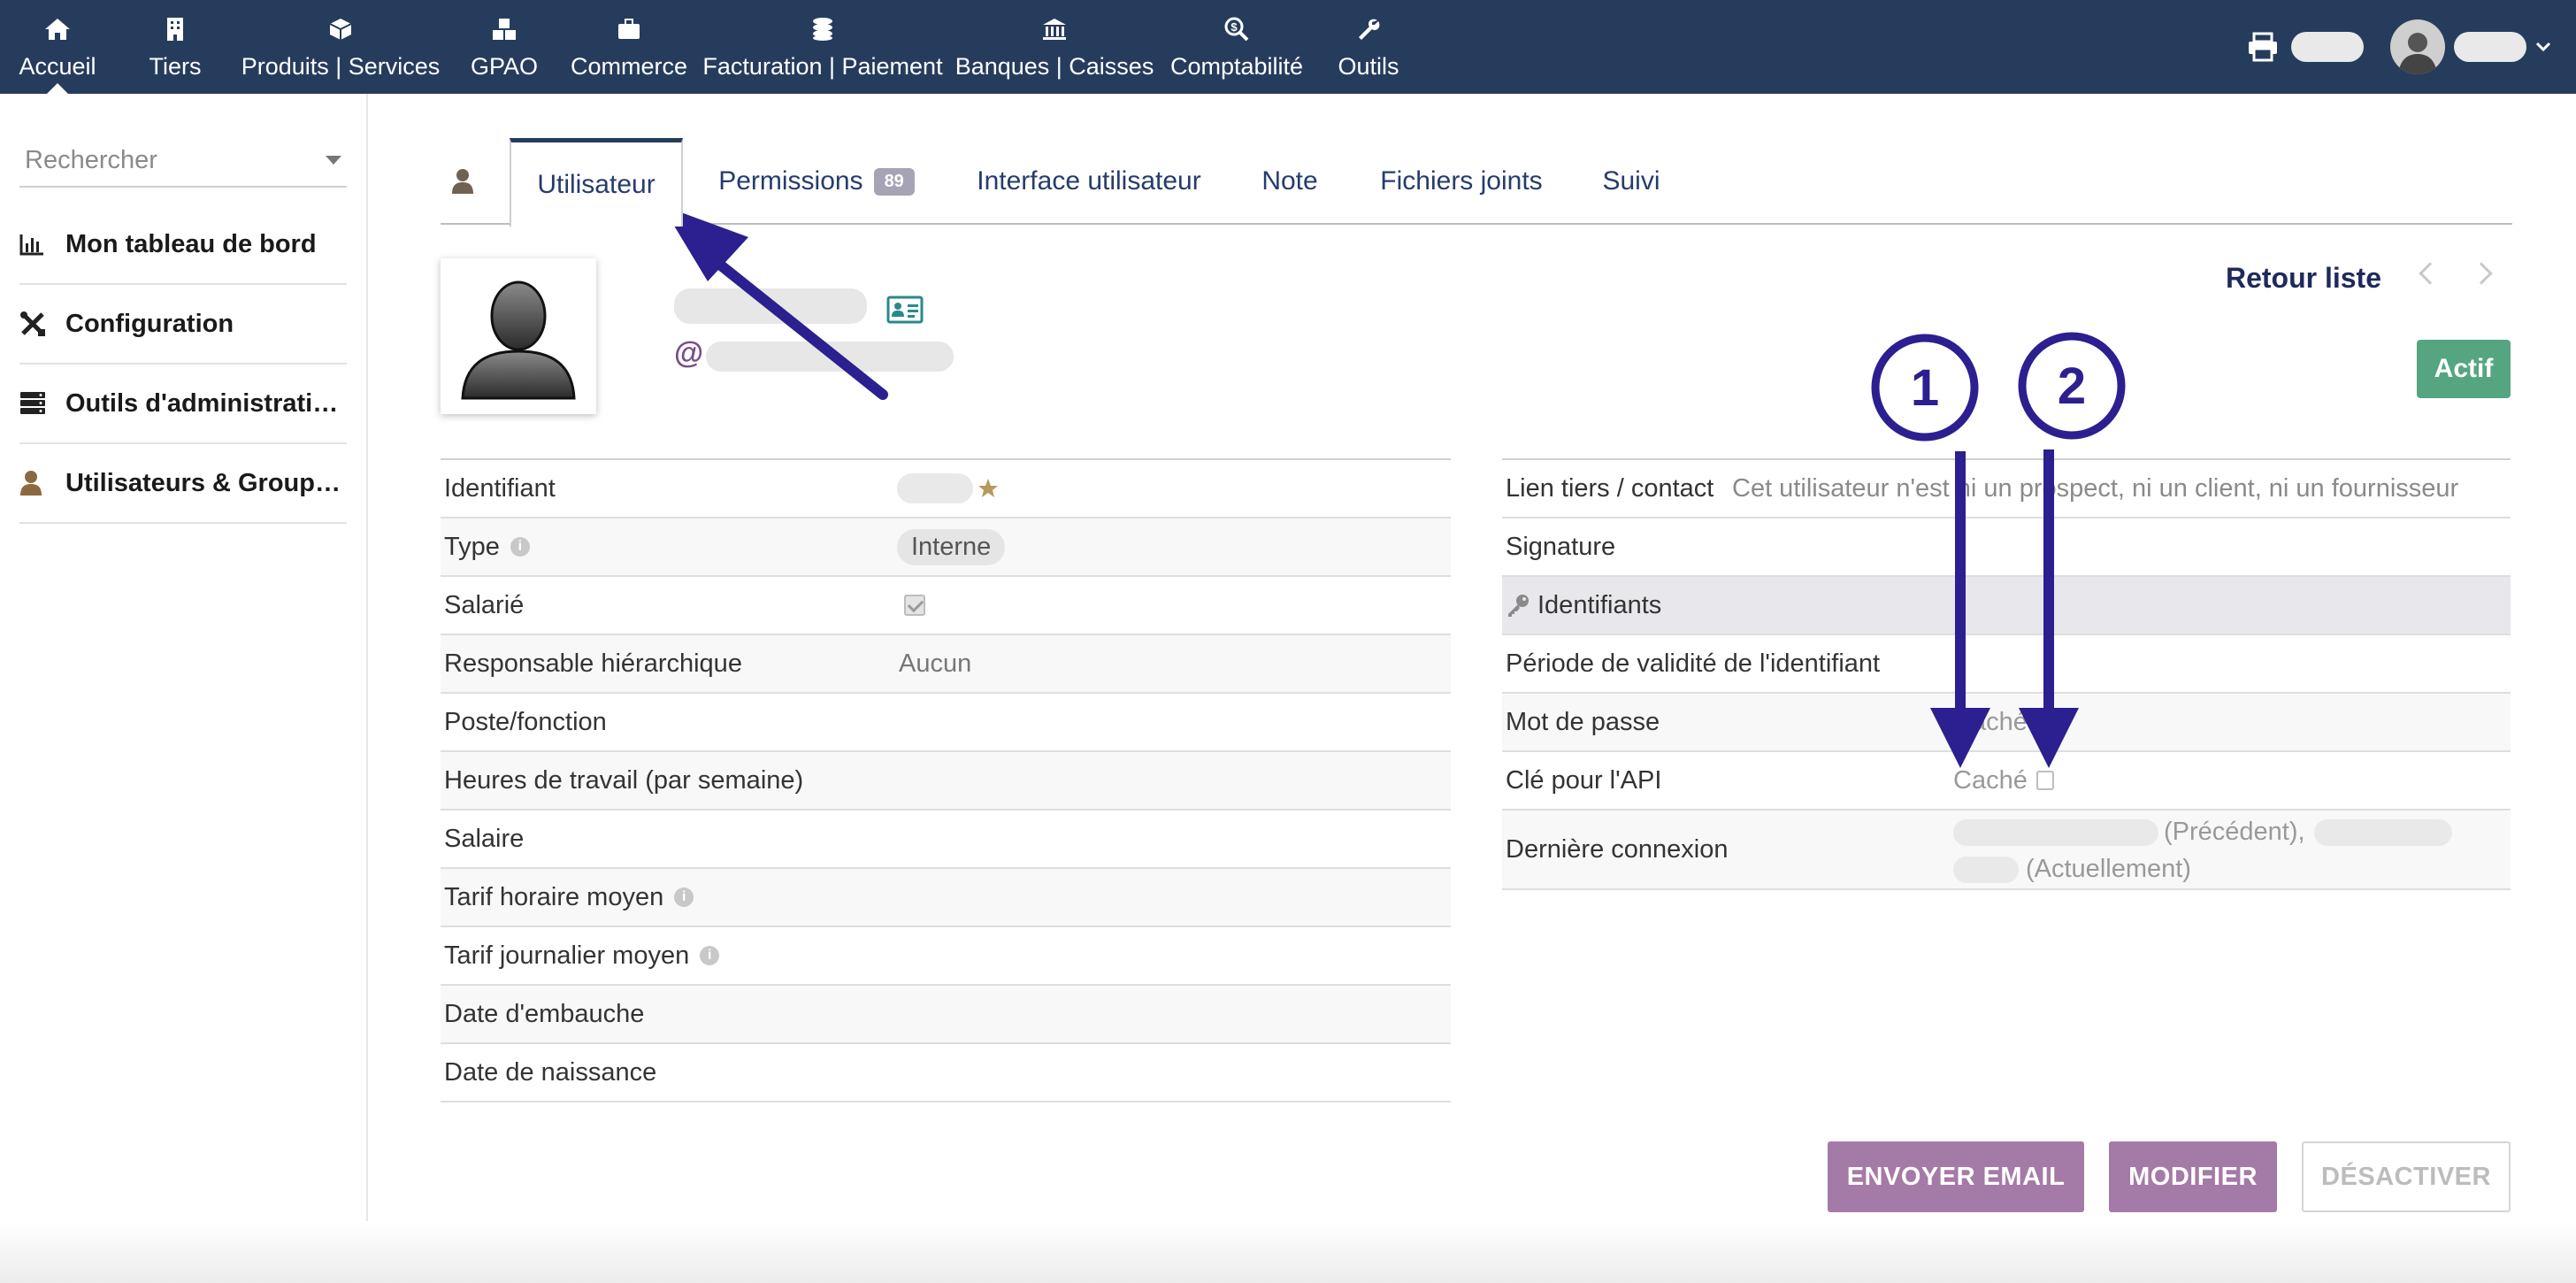 This screenshot has width=2576, height=1283. I want to click on nav-banques-caisses: Banques | Caisses, so click(1054, 47).